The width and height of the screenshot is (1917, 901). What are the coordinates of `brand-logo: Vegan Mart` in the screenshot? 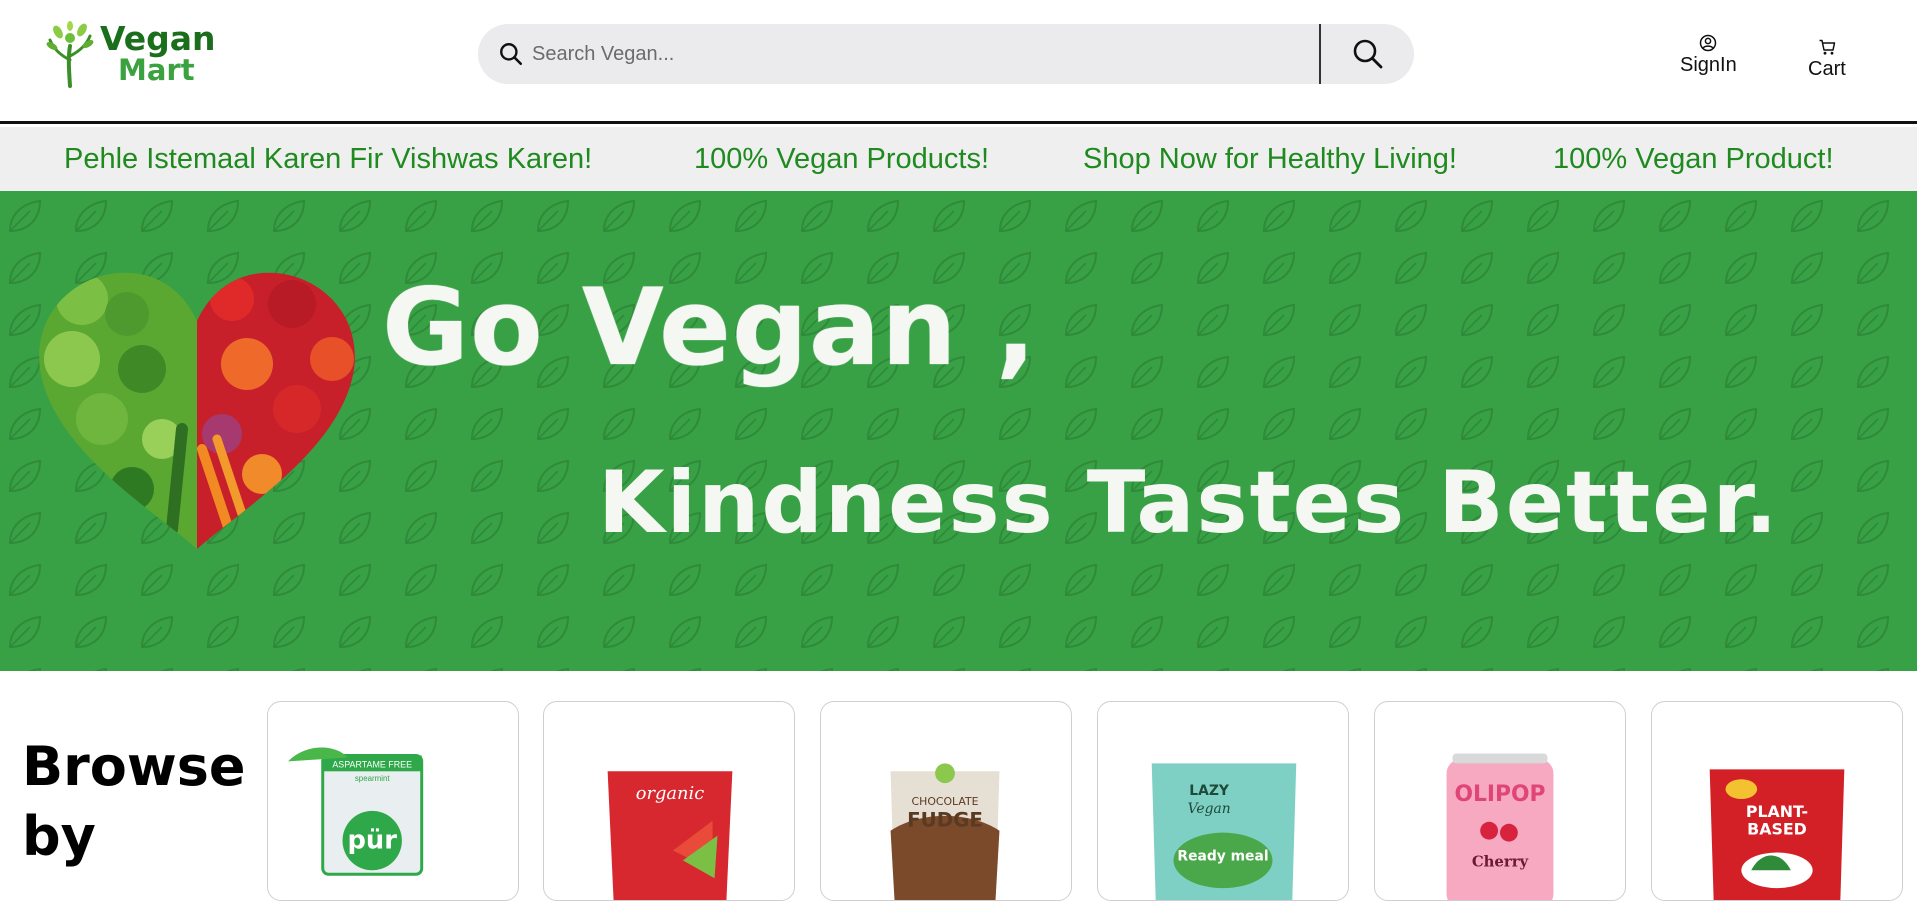 It's located at (136, 54).